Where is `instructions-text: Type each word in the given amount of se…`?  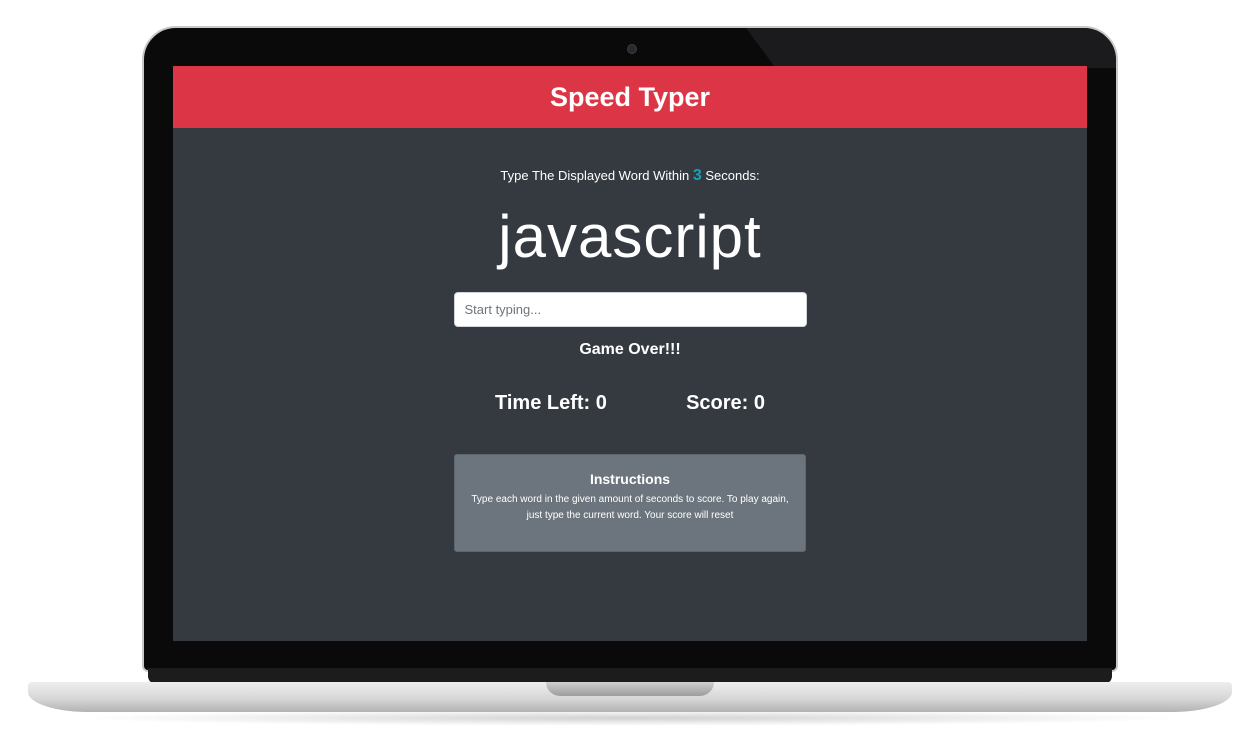
instructions-text: Type each word in the given amount of se… is located at coordinates (630, 507).